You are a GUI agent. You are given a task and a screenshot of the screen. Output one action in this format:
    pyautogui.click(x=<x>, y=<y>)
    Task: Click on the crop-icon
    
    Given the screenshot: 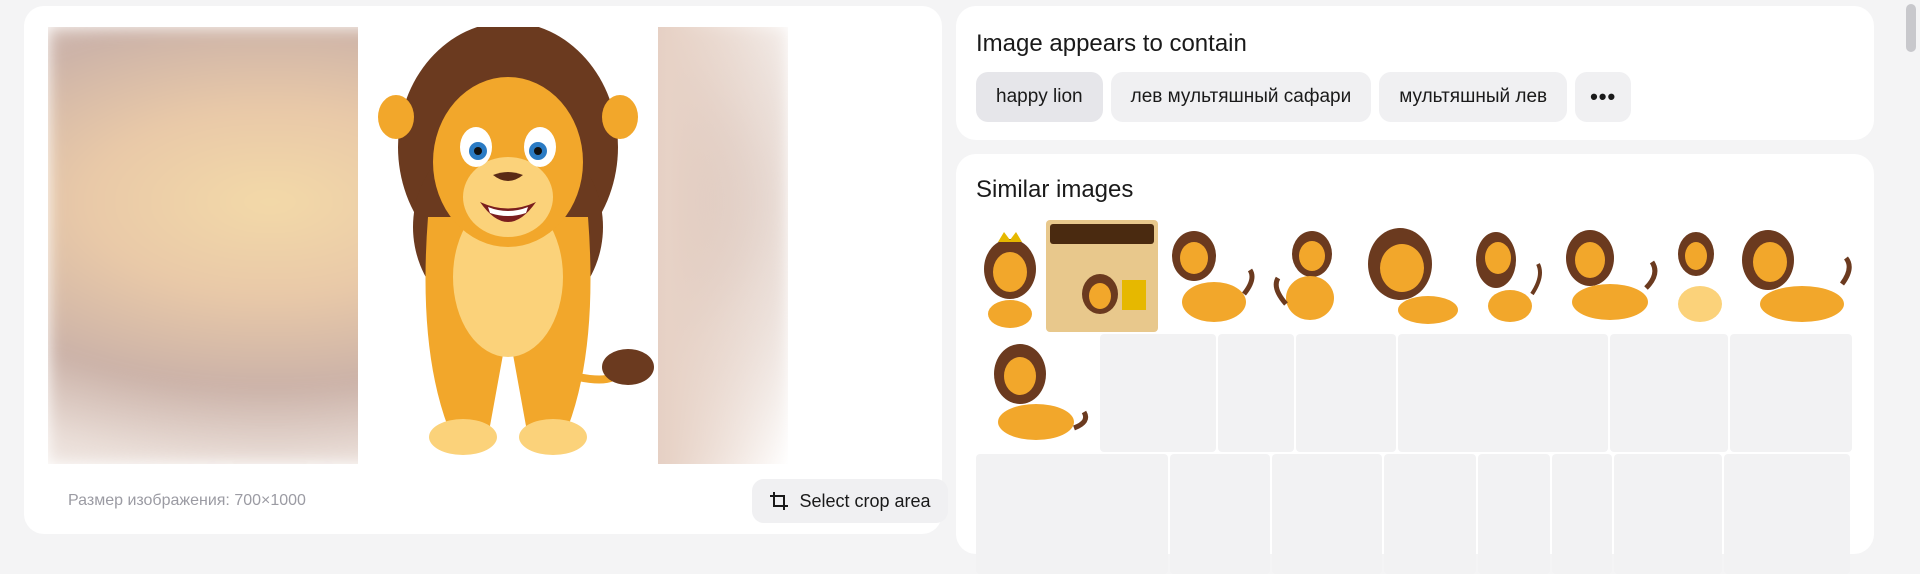 What is the action you would take?
    pyautogui.click(x=779, y=501)
    